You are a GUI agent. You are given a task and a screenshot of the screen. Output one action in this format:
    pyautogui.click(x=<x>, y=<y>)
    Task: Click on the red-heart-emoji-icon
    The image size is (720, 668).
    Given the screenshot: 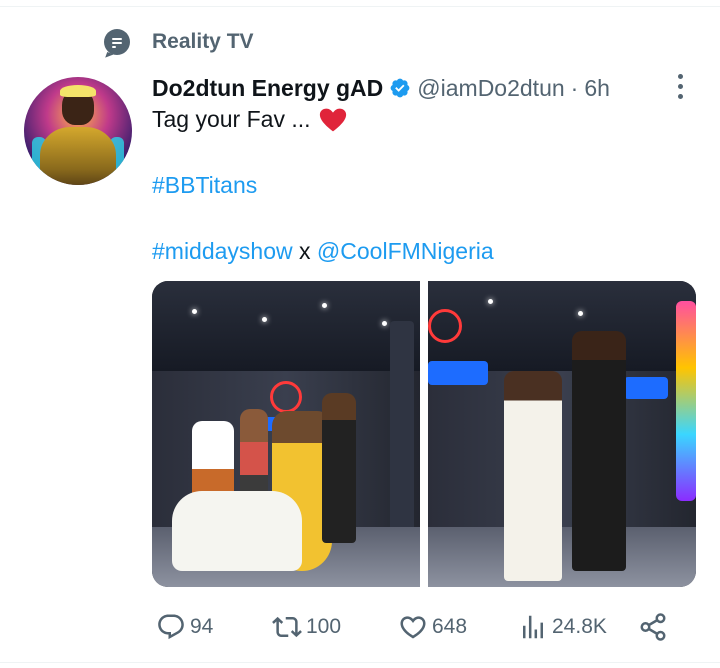 What is the action you would take?
    pyautogui.click(x=332, y=119)
    